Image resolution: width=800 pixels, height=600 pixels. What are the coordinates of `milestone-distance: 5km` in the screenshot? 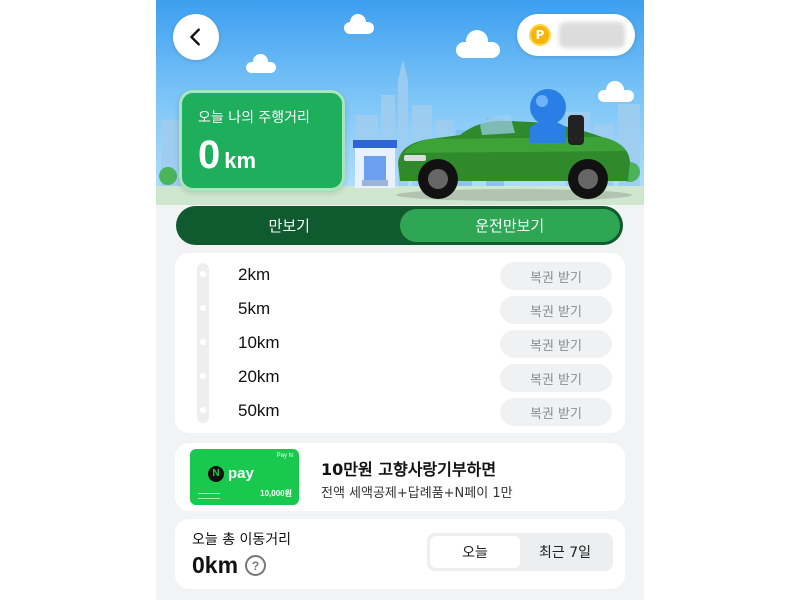 It's located at (254, 308).